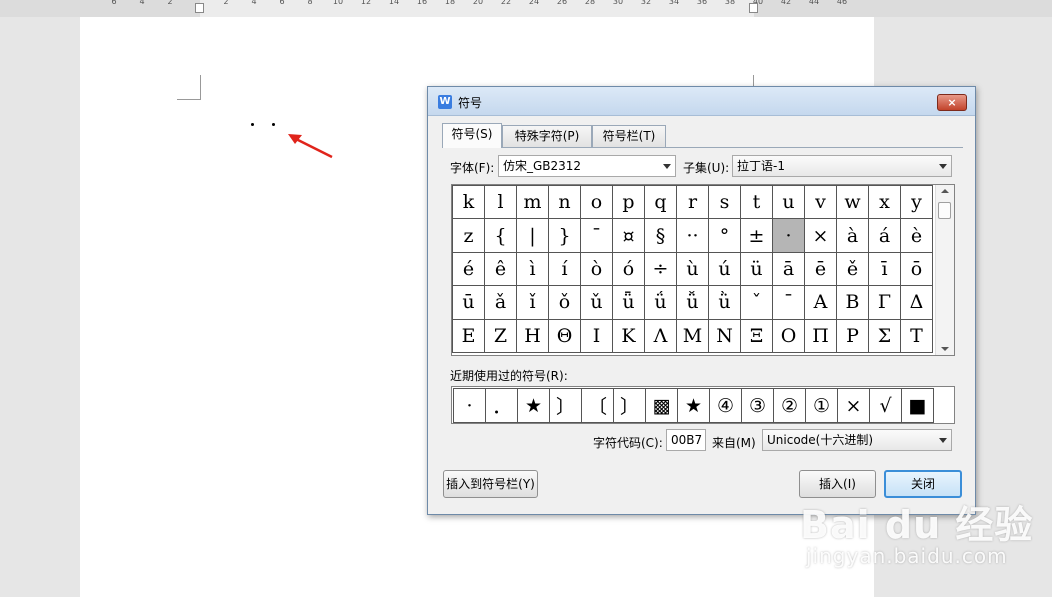 This screenshot has width=1052, height=597. Describe the element at coordinates (661, 405) in the screenshot. I see `recent-symbol-cell: ▩` at that location.